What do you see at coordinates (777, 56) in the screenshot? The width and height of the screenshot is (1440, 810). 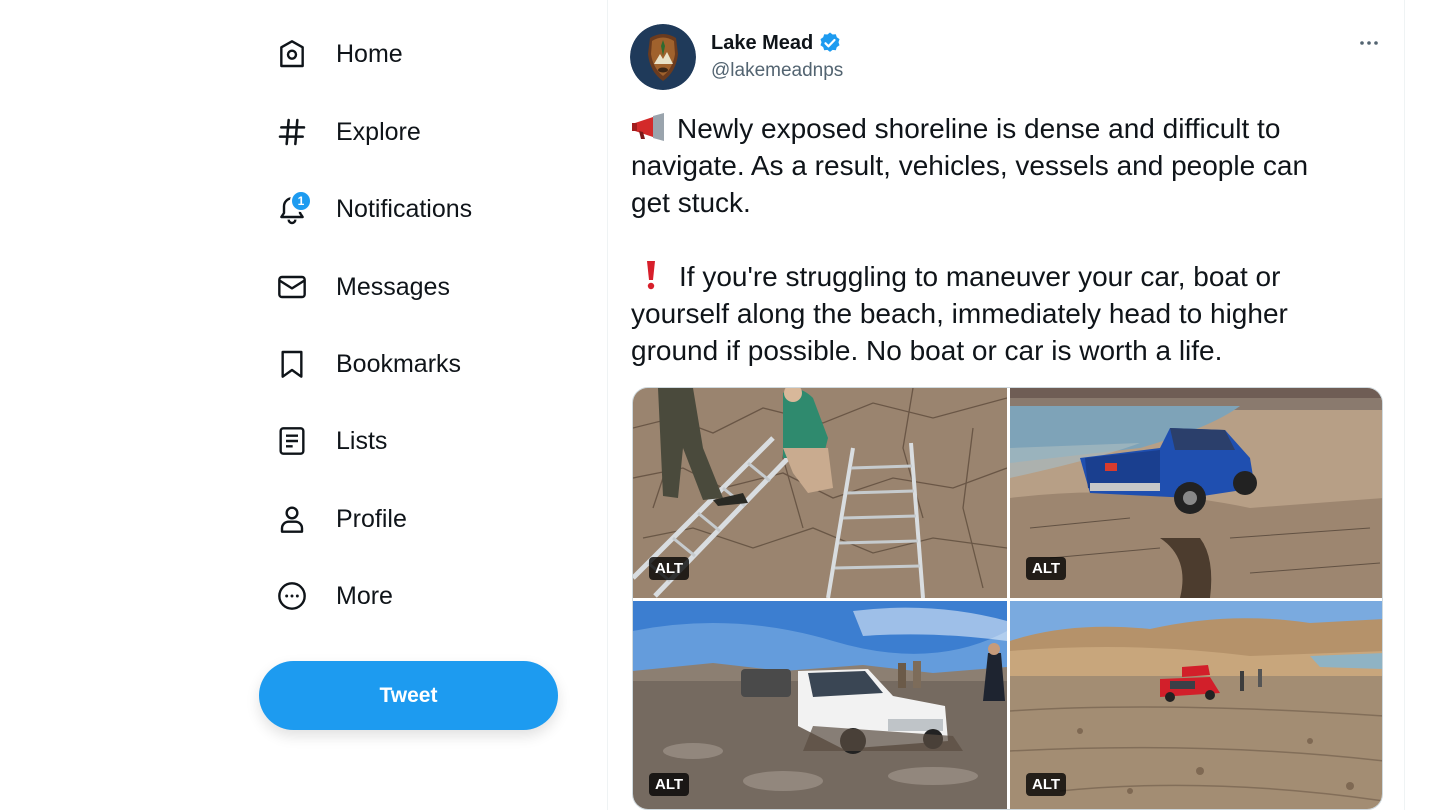 I see `tweet-author: Lake Mead @lakemeadnps` at bounding box center [777, 56].